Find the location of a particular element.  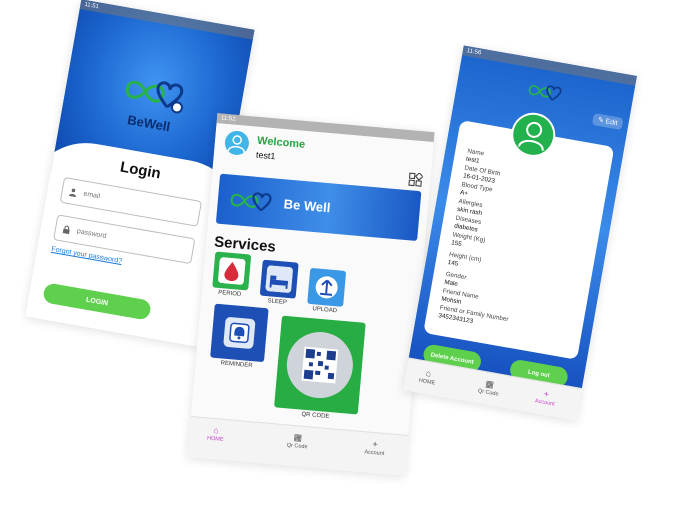

bell-icon is located at coordinates (239, 333).